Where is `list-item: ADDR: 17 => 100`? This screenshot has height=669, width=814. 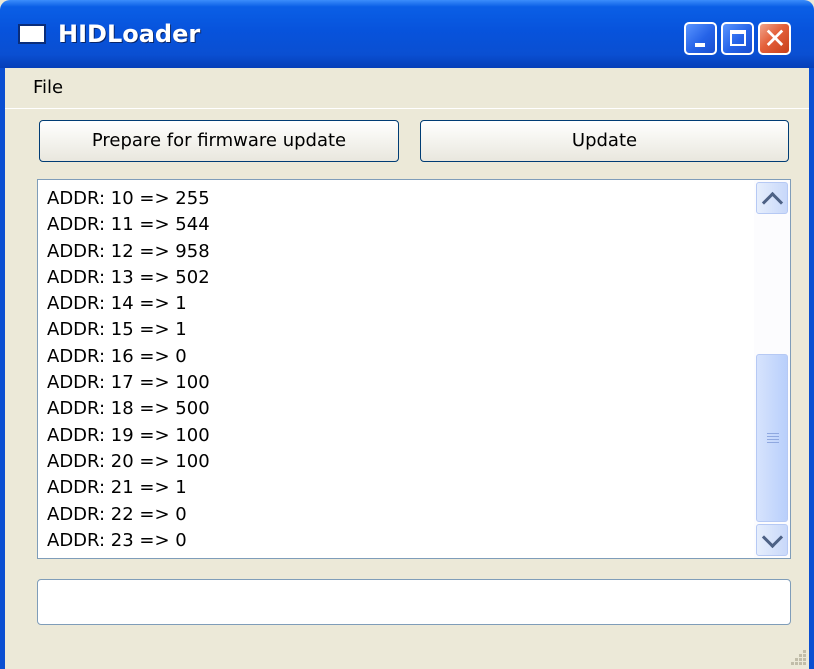
list-item: ADDR: 17 => 100 is located at coordinates (128, 383).